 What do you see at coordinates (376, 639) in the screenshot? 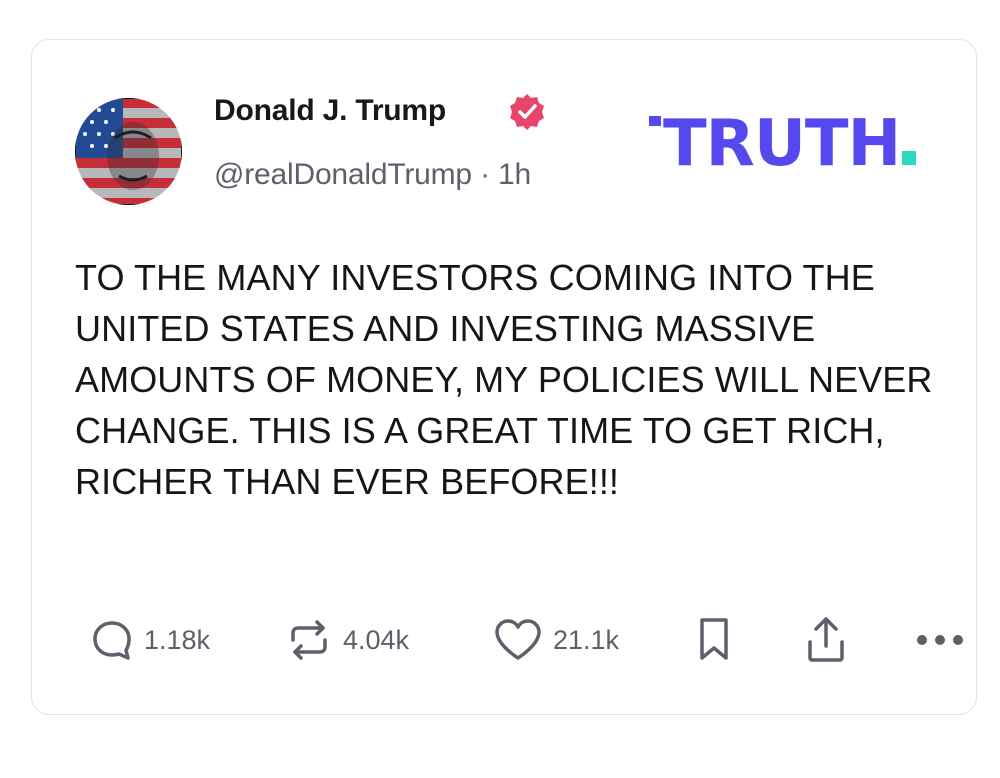
I see `retruth-count: 4.04k` at bounding box center [376, 639].